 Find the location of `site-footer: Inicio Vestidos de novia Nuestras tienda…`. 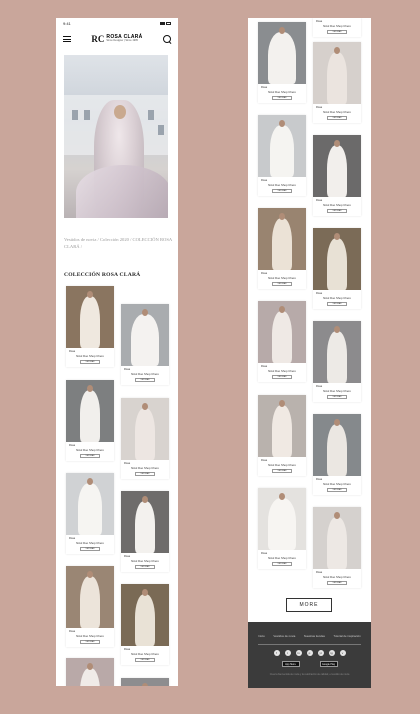

site-footer: Inicio Vestidos de novia Nuestras tienda… is located at coordinates (309, 655).